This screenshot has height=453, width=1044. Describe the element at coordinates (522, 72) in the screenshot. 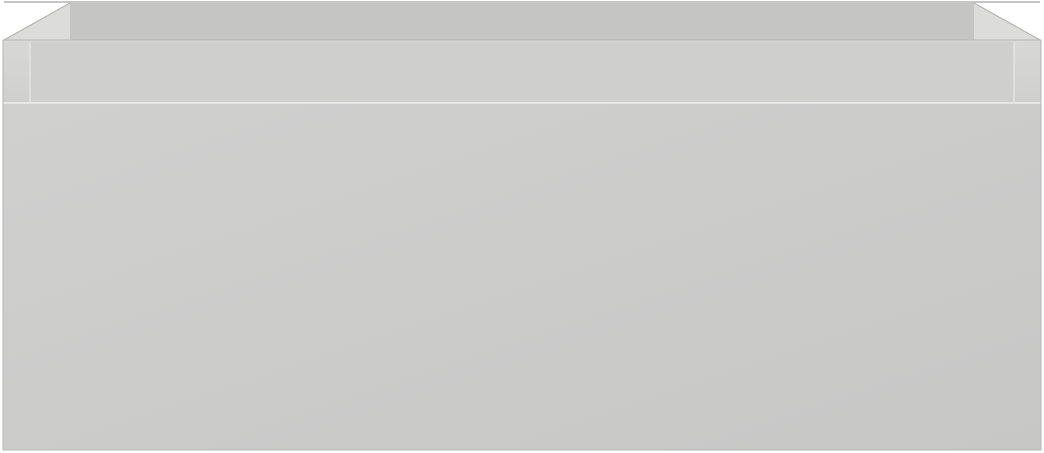

I see `drawer-rim-recess` at that location.